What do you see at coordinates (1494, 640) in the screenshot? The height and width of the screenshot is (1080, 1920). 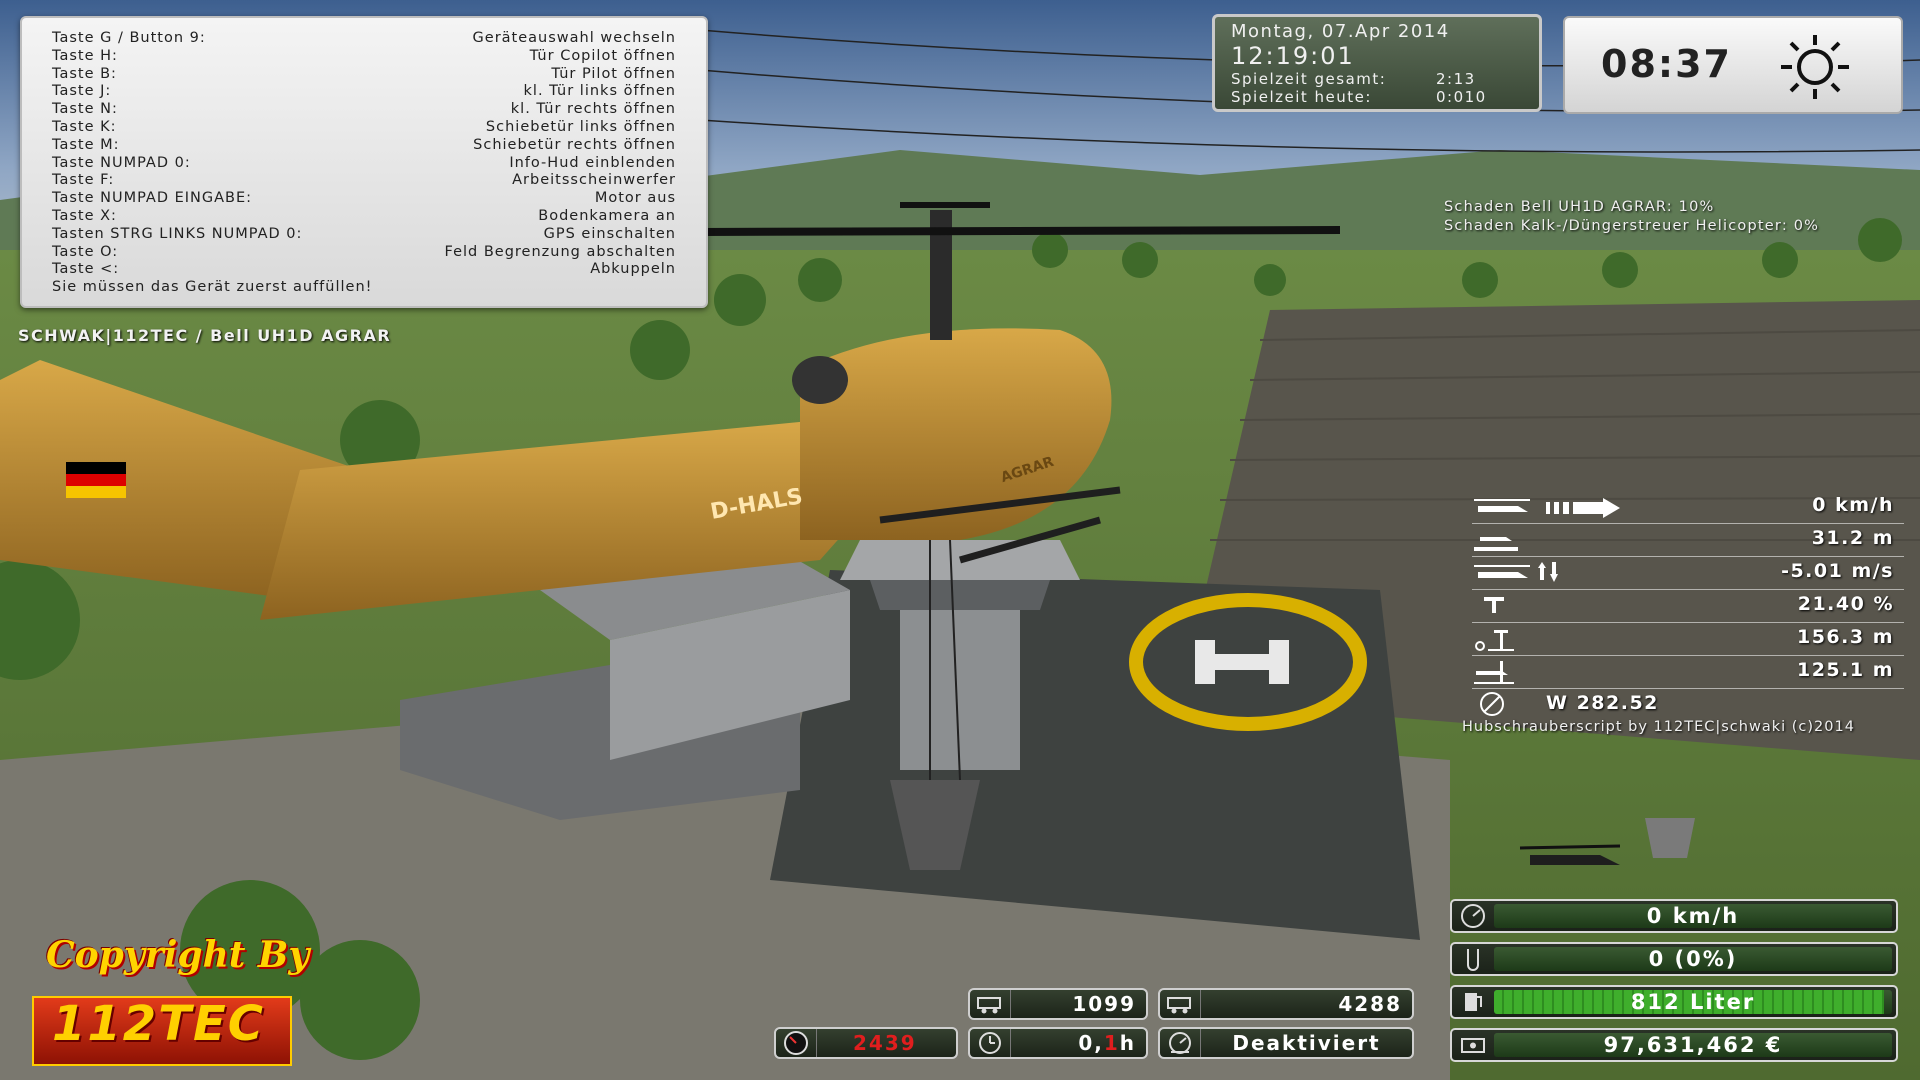 I see `height-icon` at bounding box center [1494, 640].